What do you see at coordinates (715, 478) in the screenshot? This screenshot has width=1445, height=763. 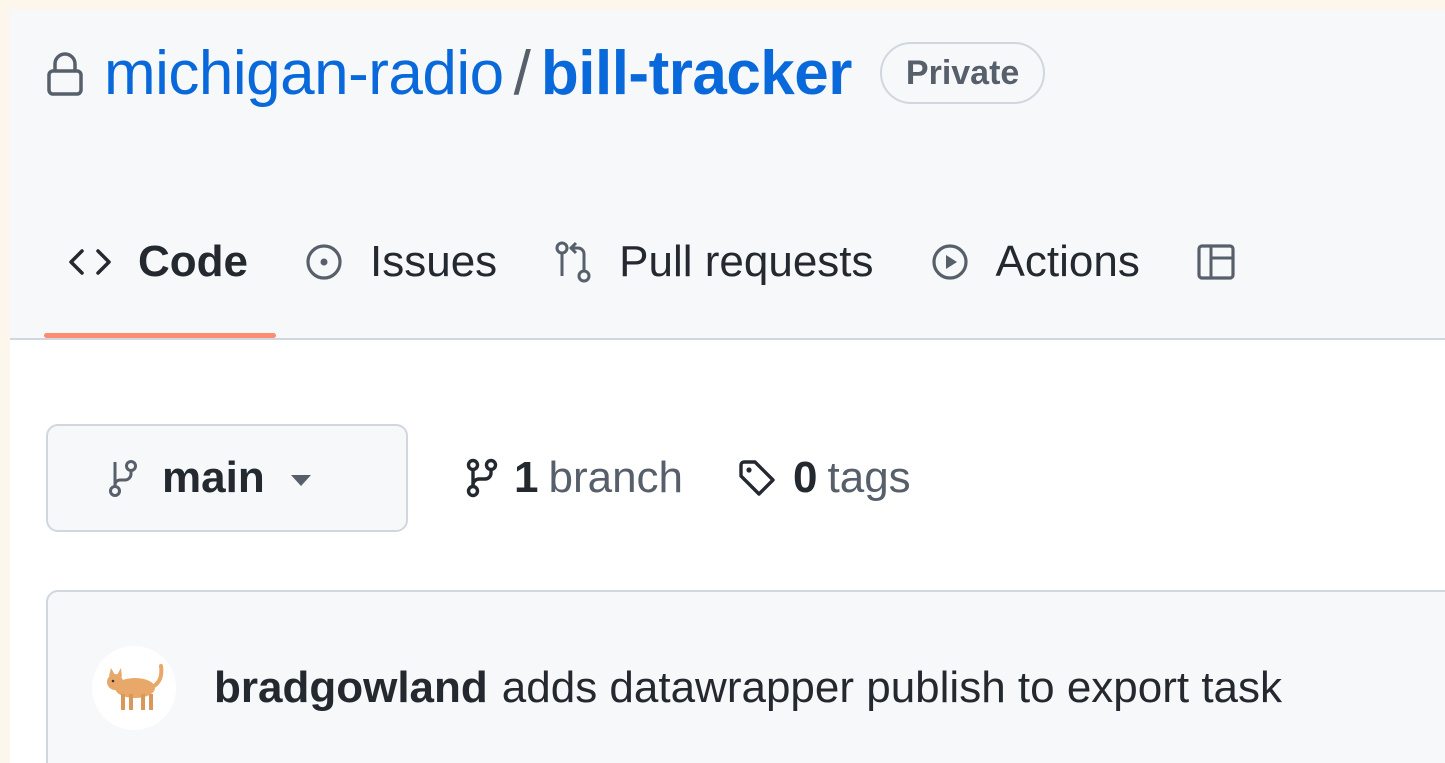 I see `repo-meta-links: 1 branch 0 tags` at bounding box center [715, 478].